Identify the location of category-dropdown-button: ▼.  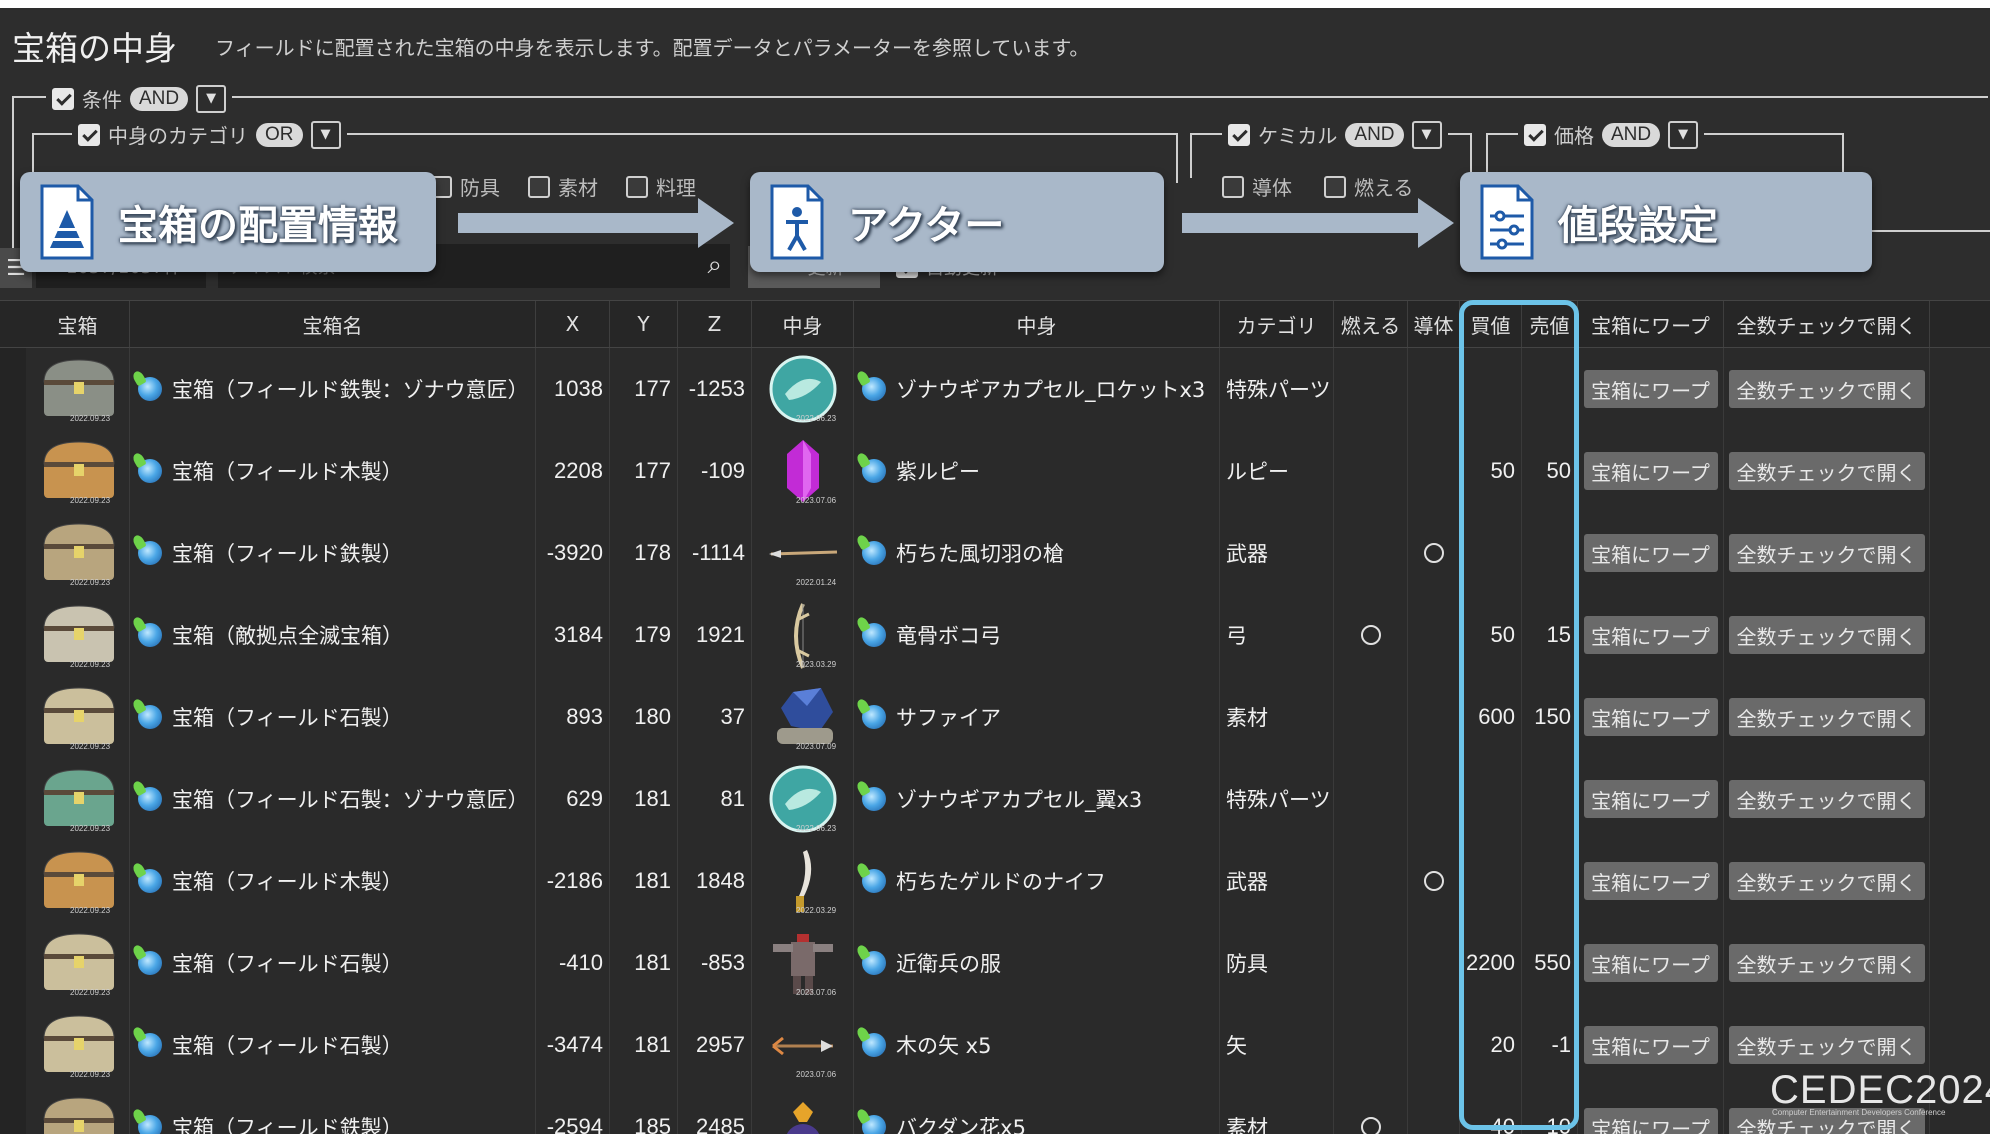
(325, 134).